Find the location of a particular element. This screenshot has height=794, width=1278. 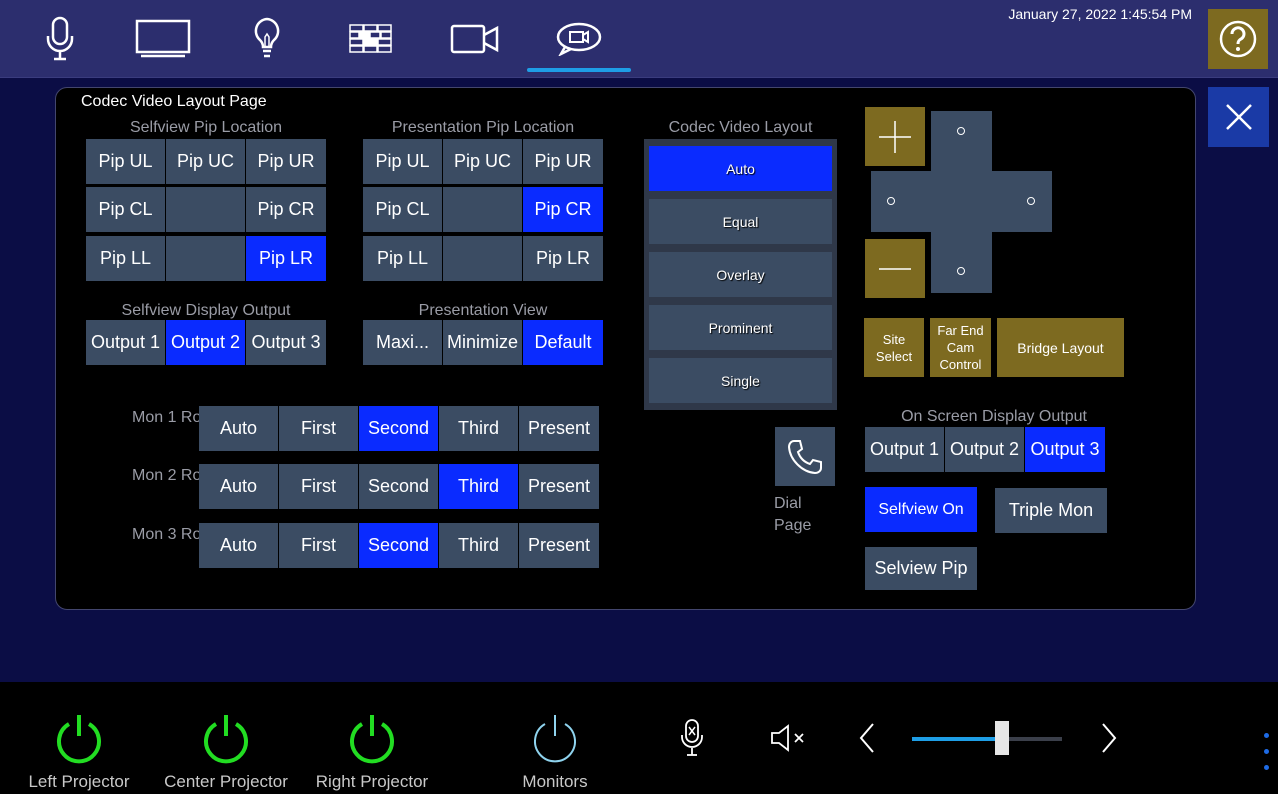

presentation-view-minimize: Minimize is located at coordinates (482, 342).